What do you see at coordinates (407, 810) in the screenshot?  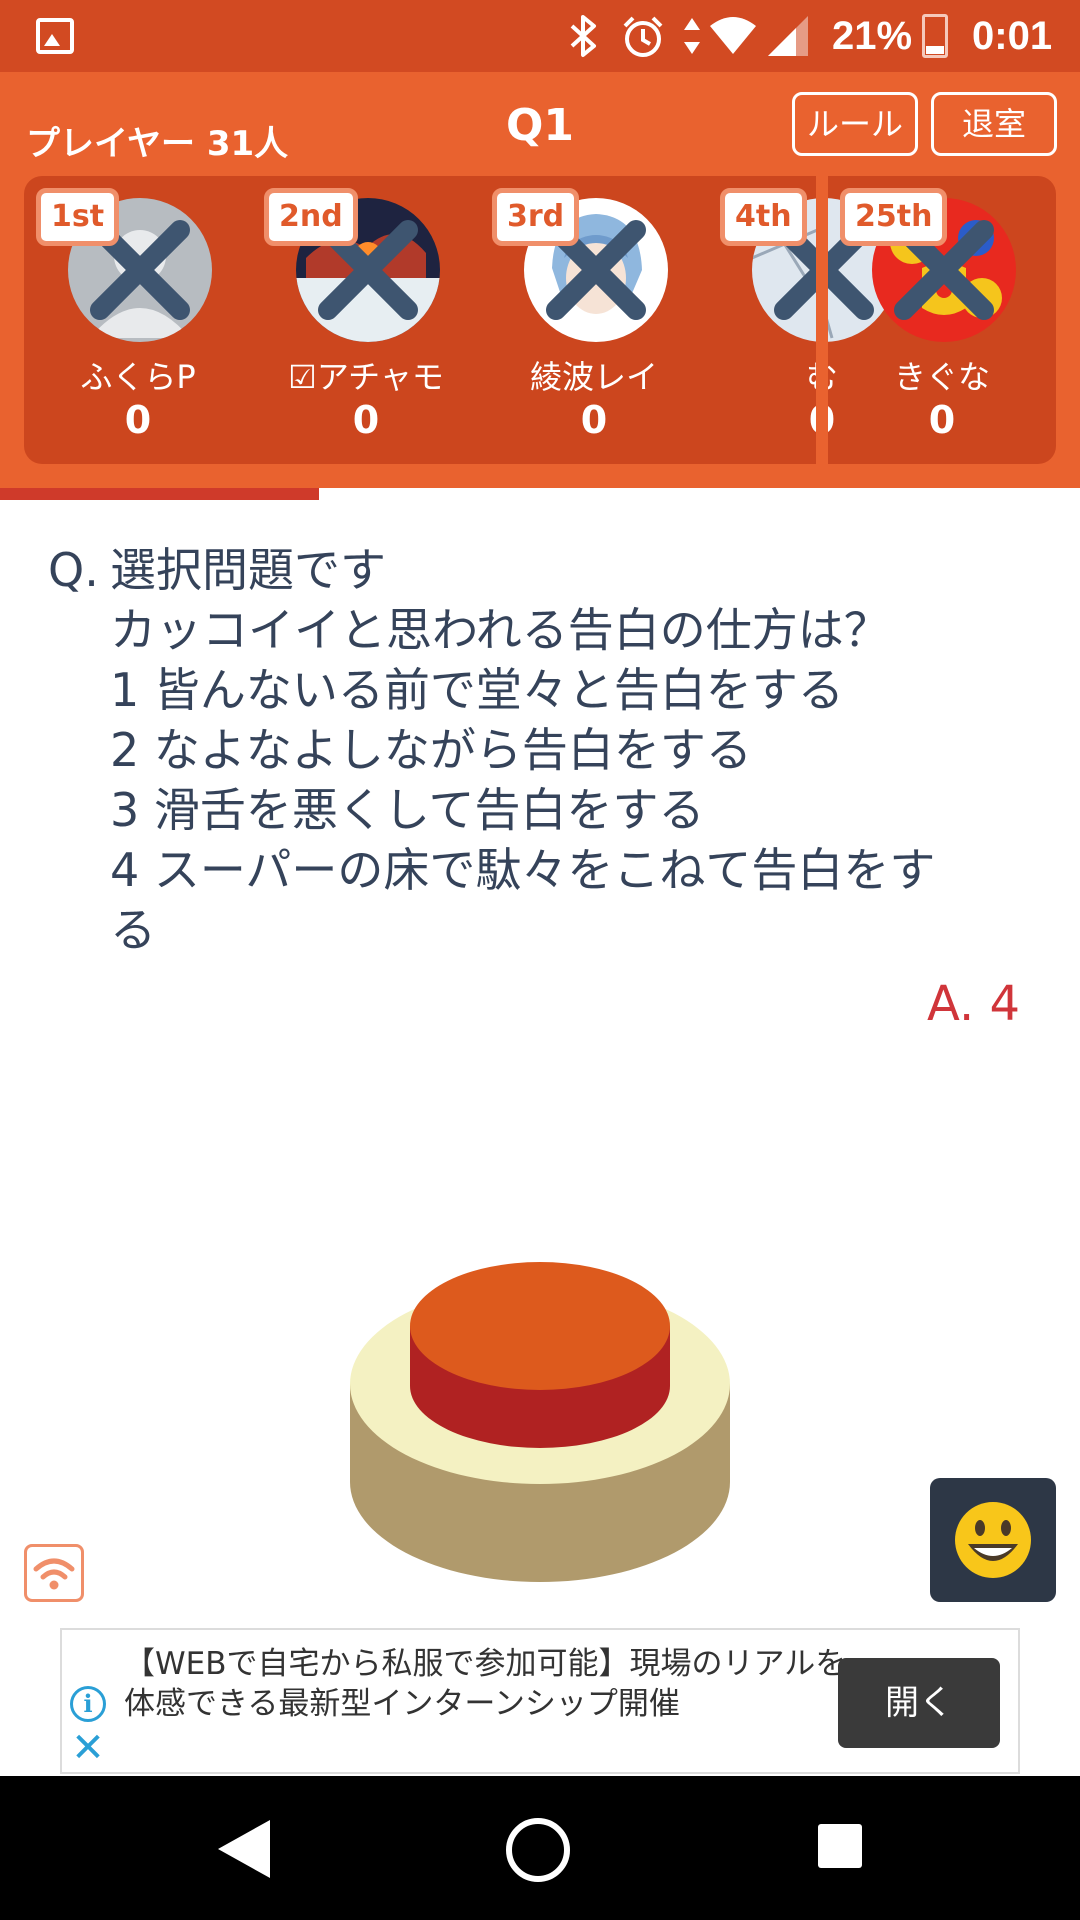 I see `question-choice: 3 滑舌を悪くして告白をする` at bounding box center [407, 810].